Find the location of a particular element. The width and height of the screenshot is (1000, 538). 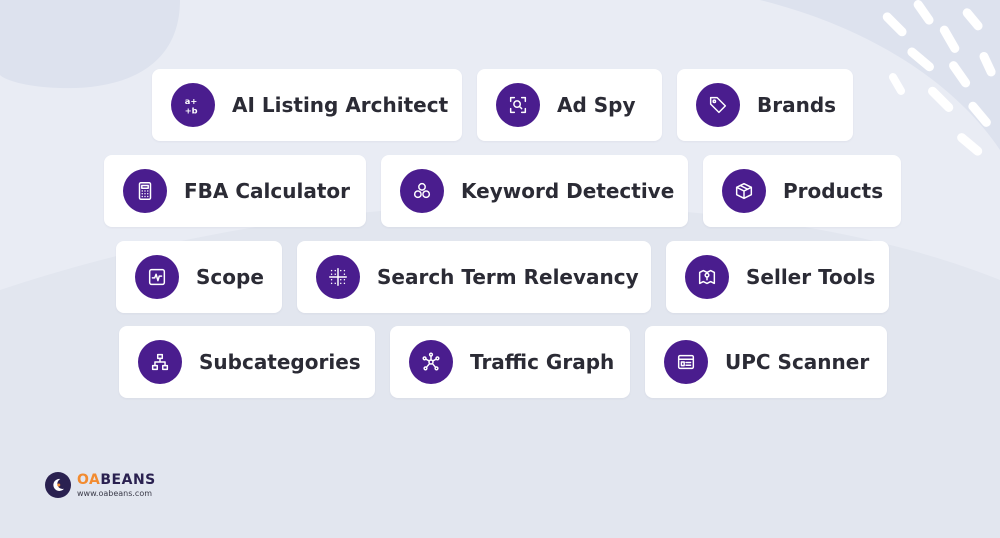

tool-label: Subcategories is located at coordinates (280, 362).